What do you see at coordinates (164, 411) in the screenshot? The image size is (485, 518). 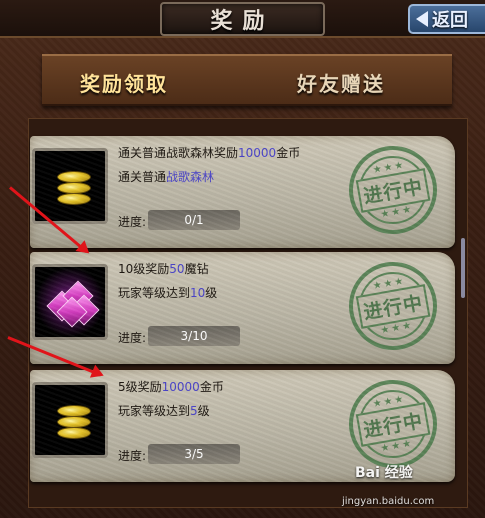 I see `reward-condition: 玩家等级达到5级` at bounding box center [164, 411].